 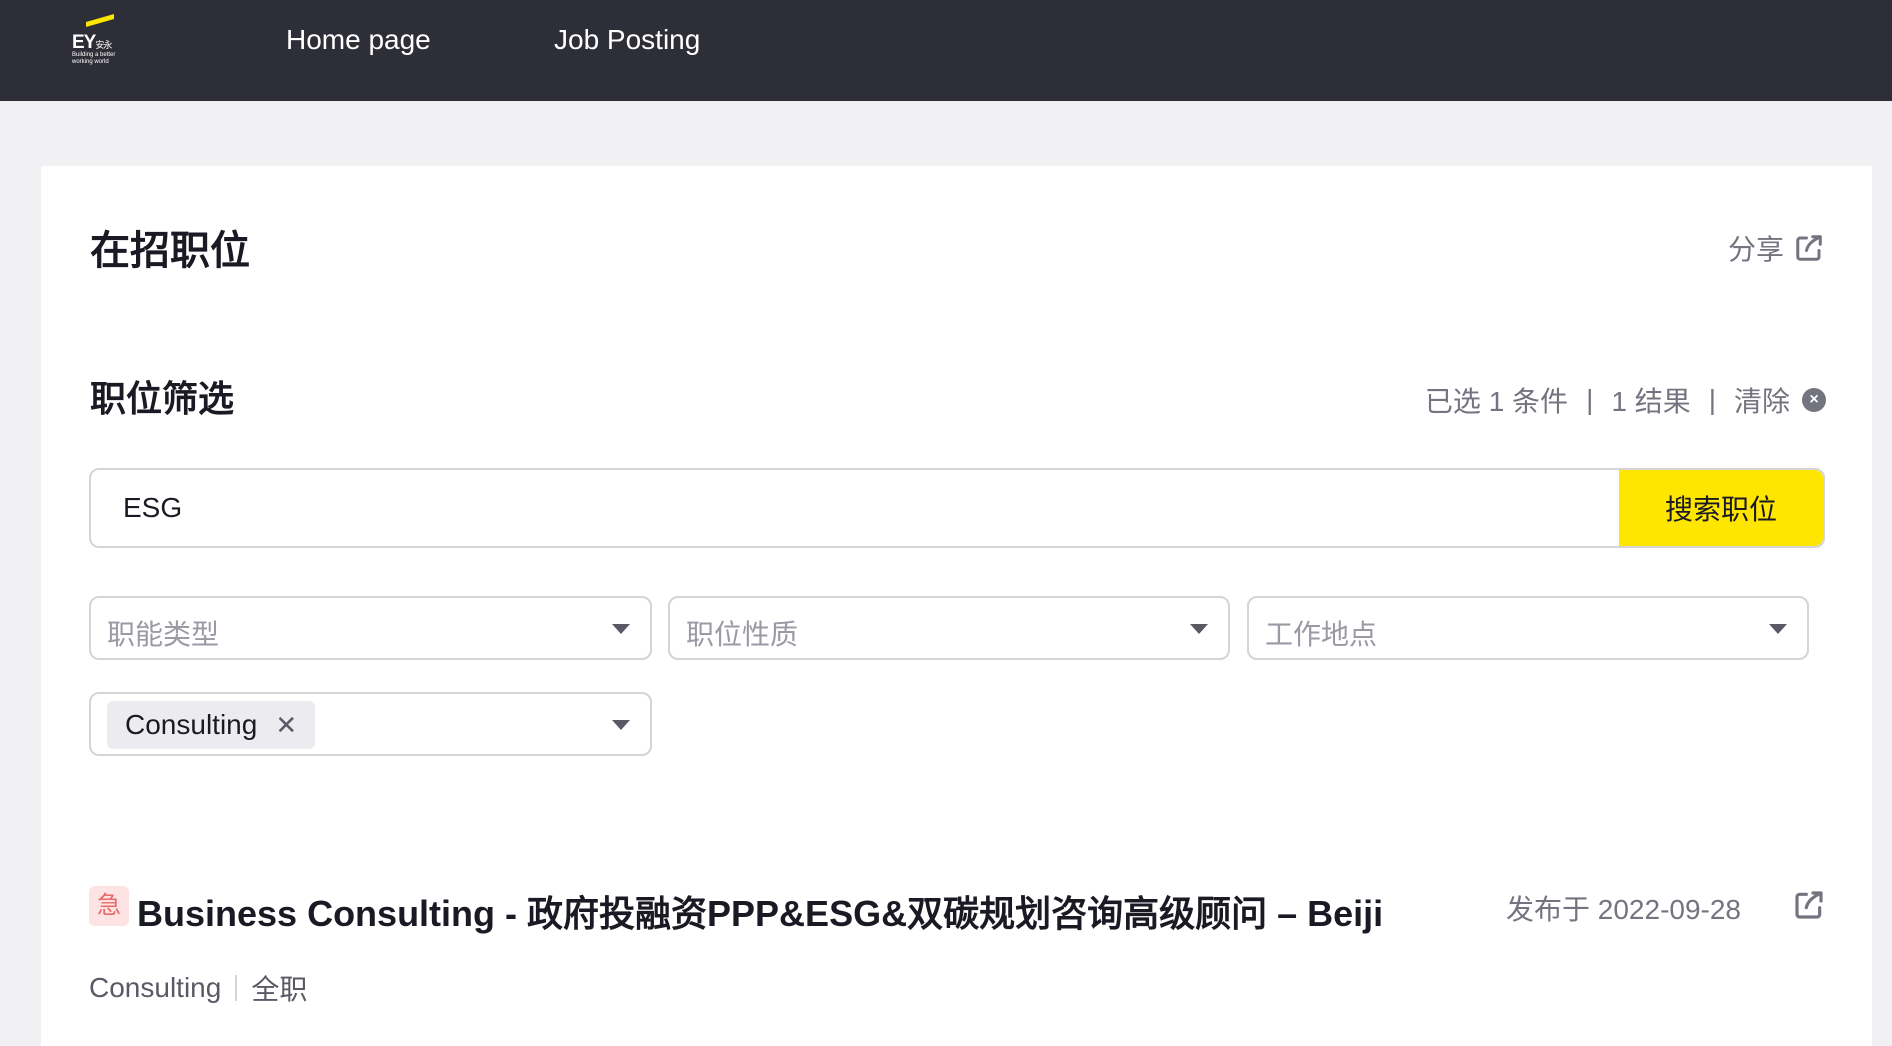 What do you see at coordinates (1809, 905) in the screenshot?
I see `job-share-icon` at bounding box center [1809, 905].